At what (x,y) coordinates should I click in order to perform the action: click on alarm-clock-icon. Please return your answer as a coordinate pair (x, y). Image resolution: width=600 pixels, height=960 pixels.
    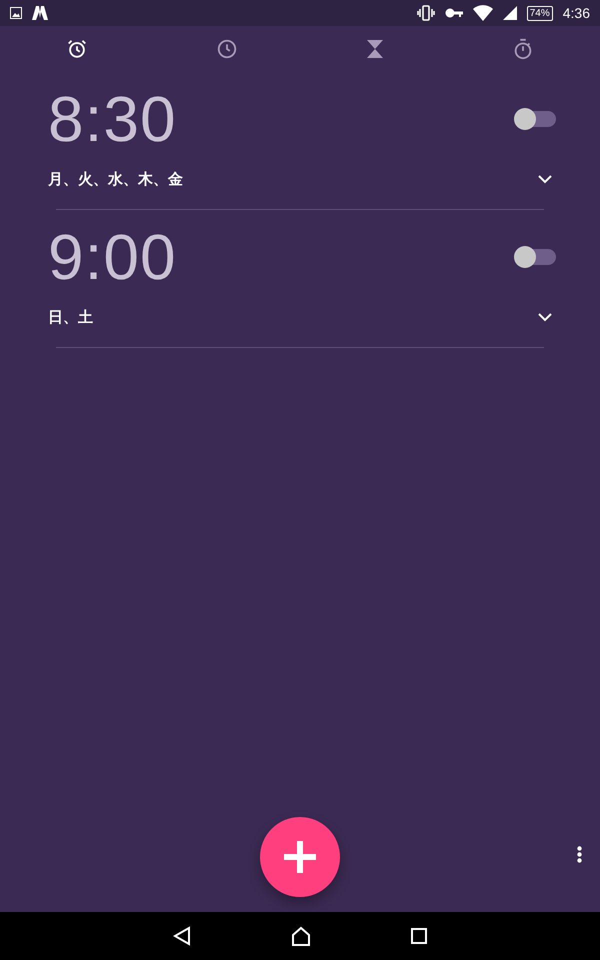
    Looking at the image, I should click on (77, 49).